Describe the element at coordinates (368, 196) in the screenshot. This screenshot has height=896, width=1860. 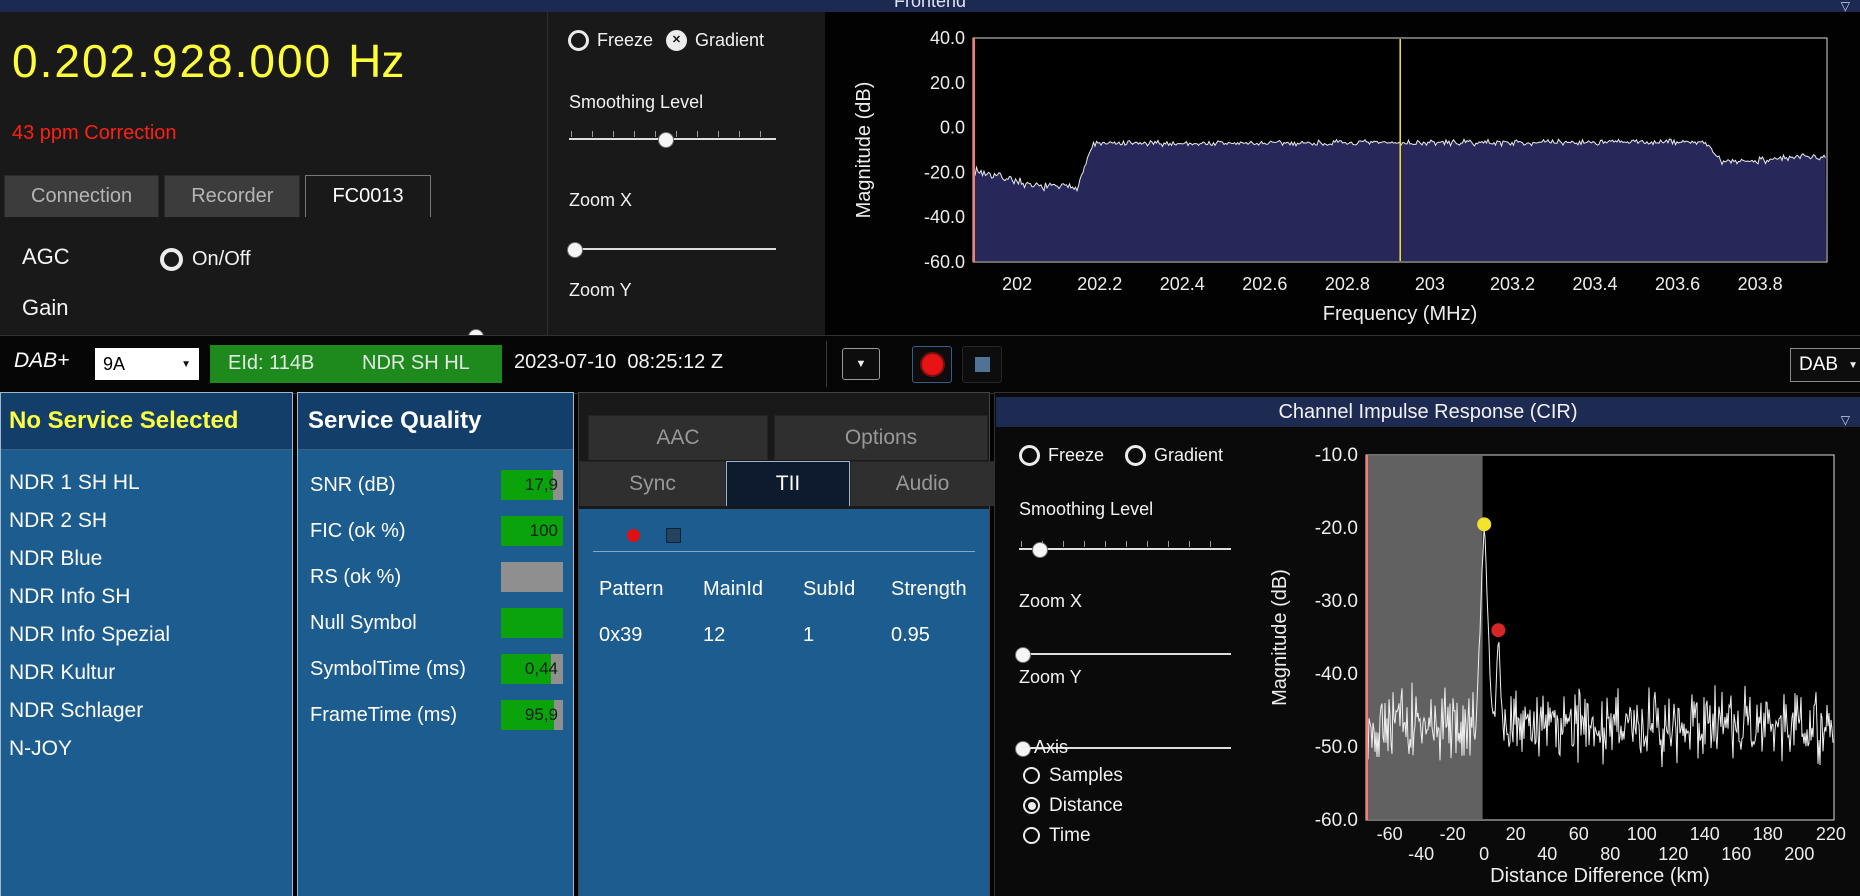
I see `tab-fc0013: FC0013` at that location.